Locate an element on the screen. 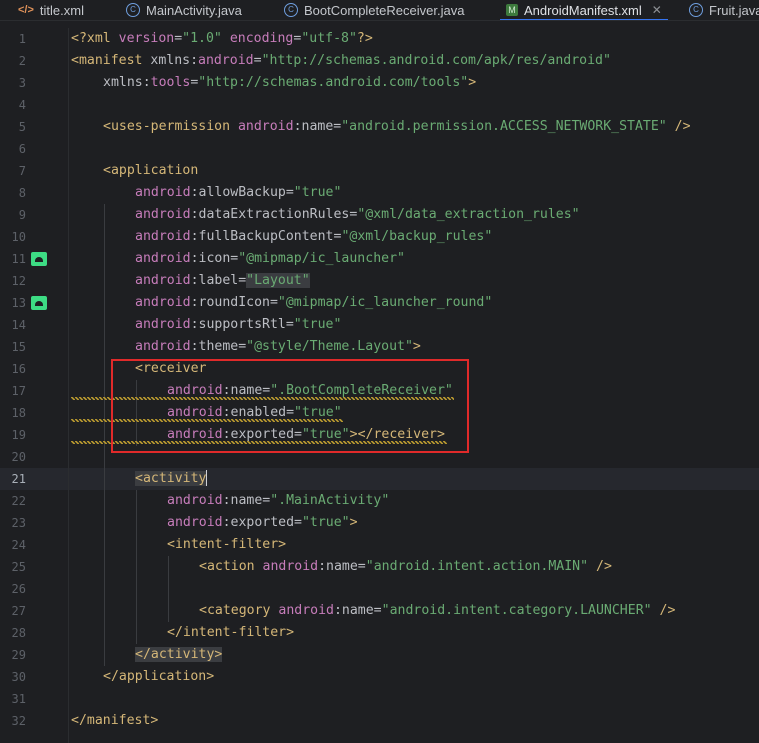 The image size is (759, 743). line-number: 4 is located at coordinates (22, 105).